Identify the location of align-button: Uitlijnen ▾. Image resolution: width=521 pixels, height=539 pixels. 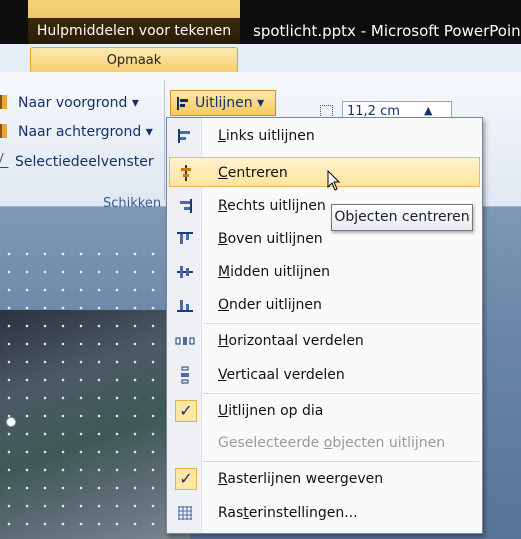
(223, 103).